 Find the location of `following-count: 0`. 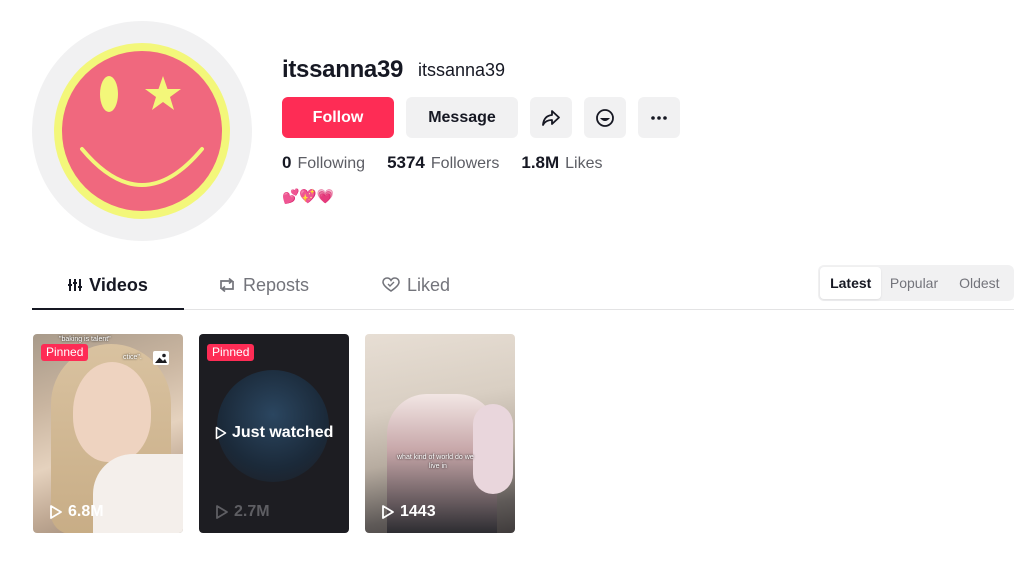

following-count: 0 is located at coordinates (287, 162).